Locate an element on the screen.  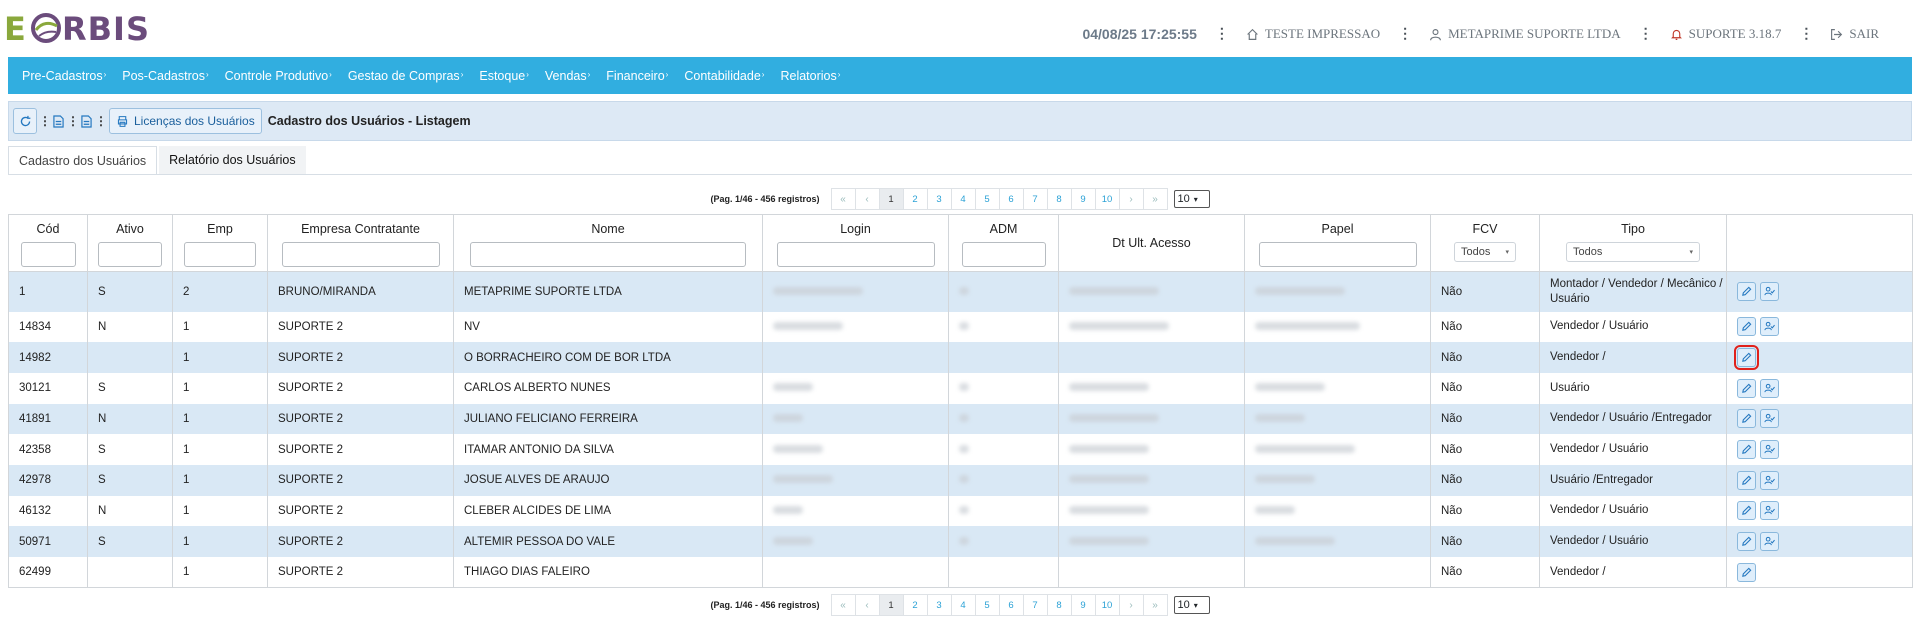
printer-link: TESTE IMPRESSAO is located at coordinates (1313, 34).